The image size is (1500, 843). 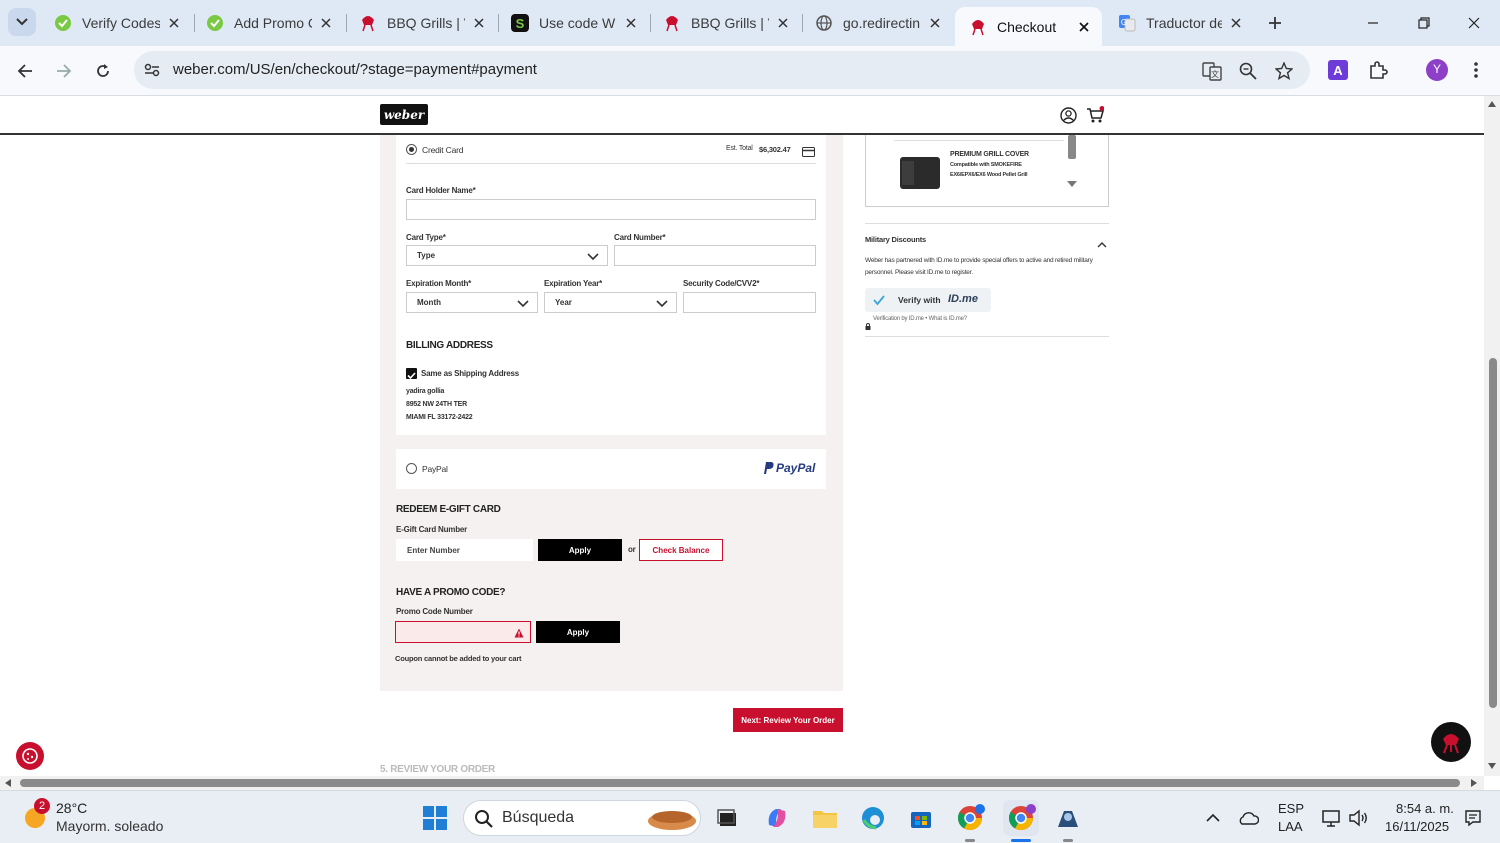 I want to click on cart-icon, so click(x=1095, y=115).